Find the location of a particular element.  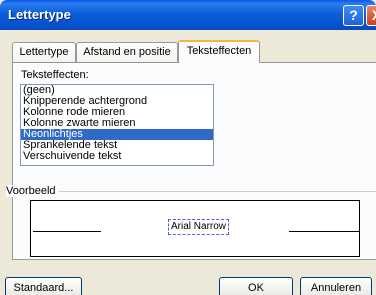

help-button: ? is located at coordinates (353, 15).